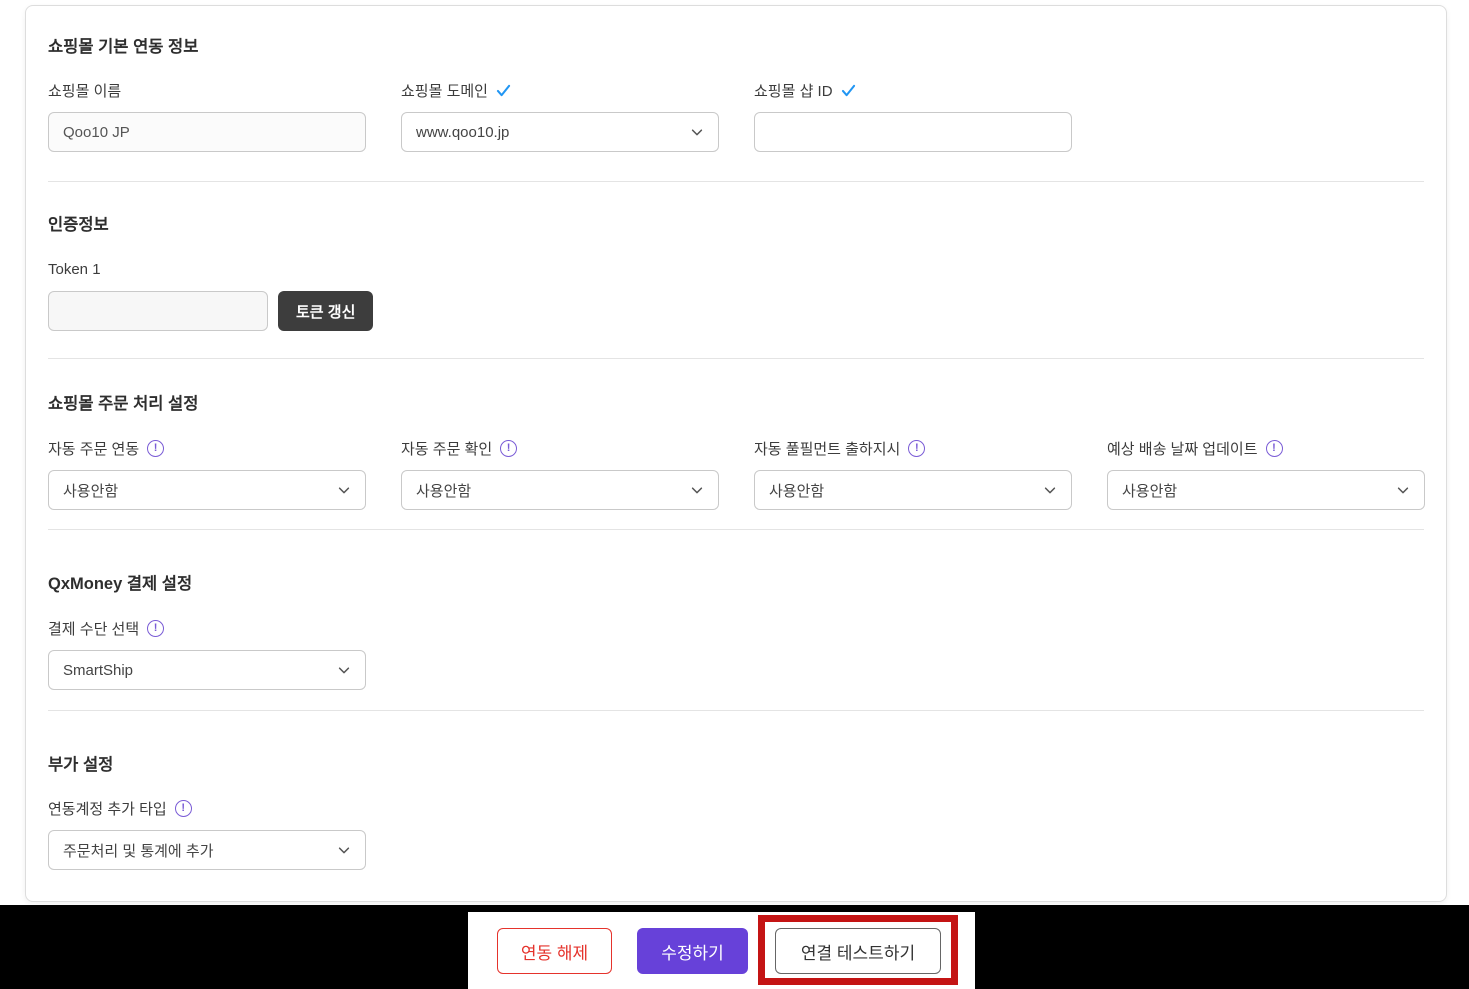 Image resolution: width=1469 pixels, height=989 pixels. I want to click on field-account-add-type: 연동계정 추가 타입 주문처리 및 통계에 추가, so click(736, 834).